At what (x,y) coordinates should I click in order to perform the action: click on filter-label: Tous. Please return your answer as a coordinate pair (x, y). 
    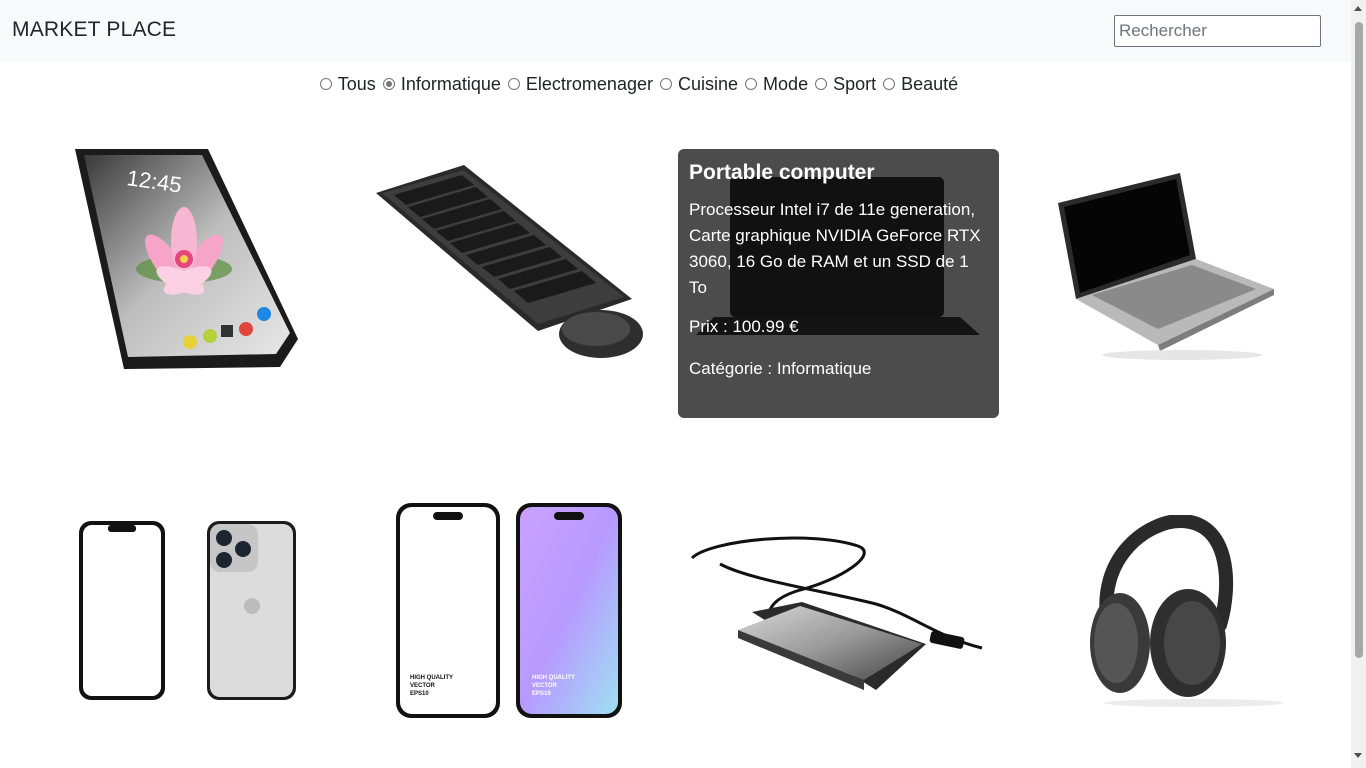
    Looking at the image, I should click on (356, 84).